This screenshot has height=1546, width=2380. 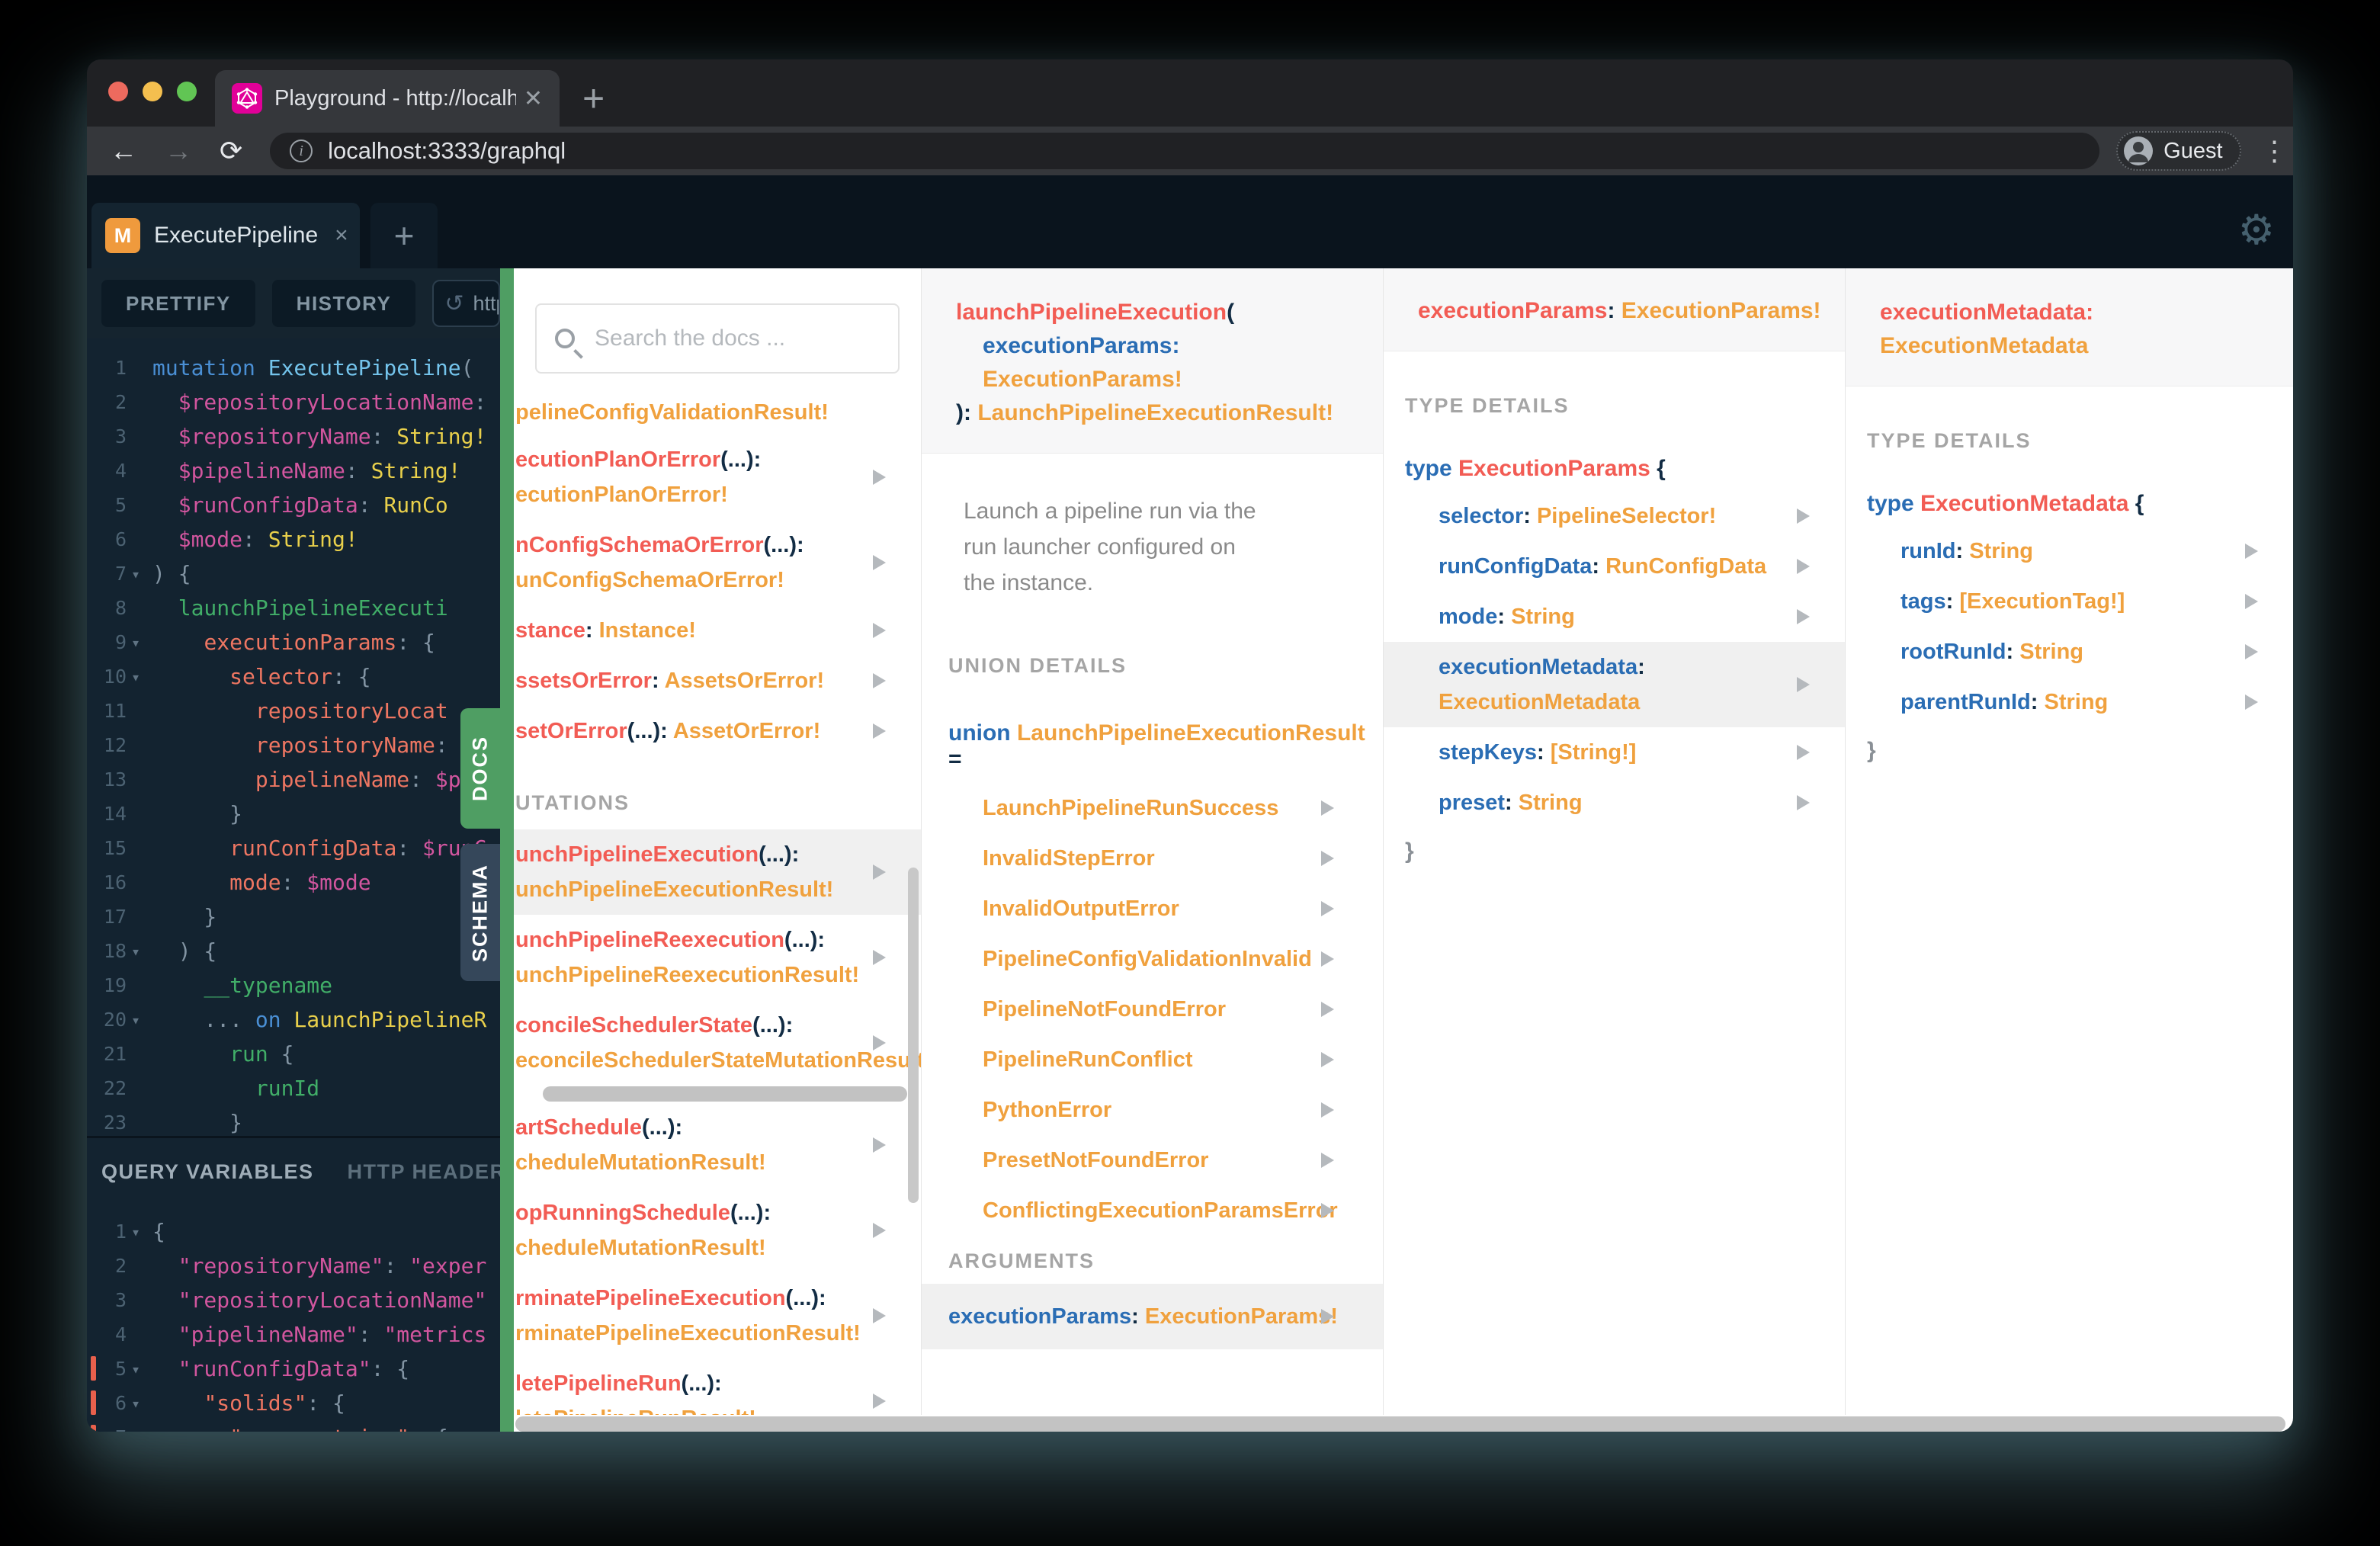 I want to click on code-line: 14 }, so click(x=293, y=814).